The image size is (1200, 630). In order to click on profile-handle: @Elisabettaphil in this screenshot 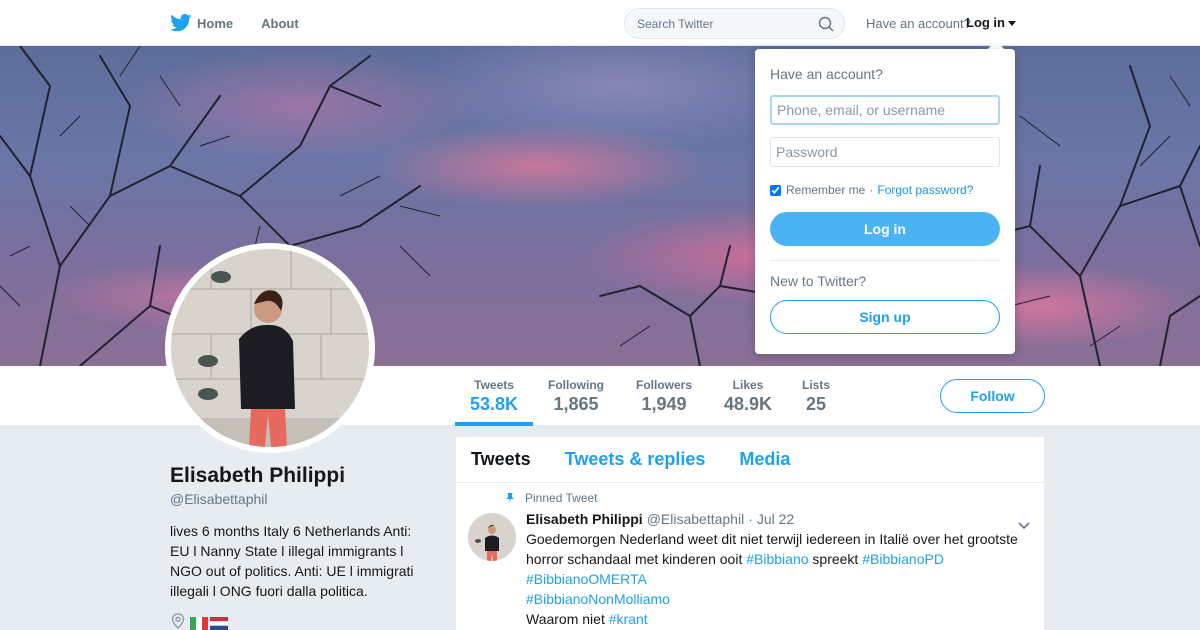, I will do `click(219, 499)`.